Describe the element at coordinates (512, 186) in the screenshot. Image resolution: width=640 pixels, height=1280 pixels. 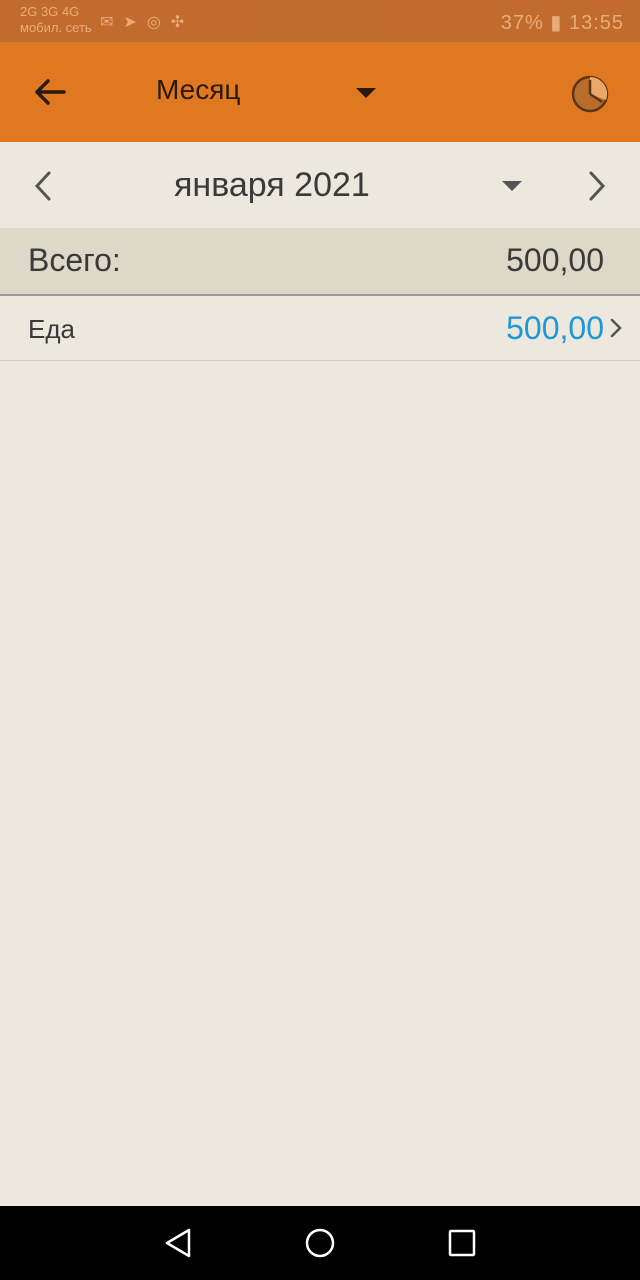
I see `date-dropdown-caret-icon` at that location.